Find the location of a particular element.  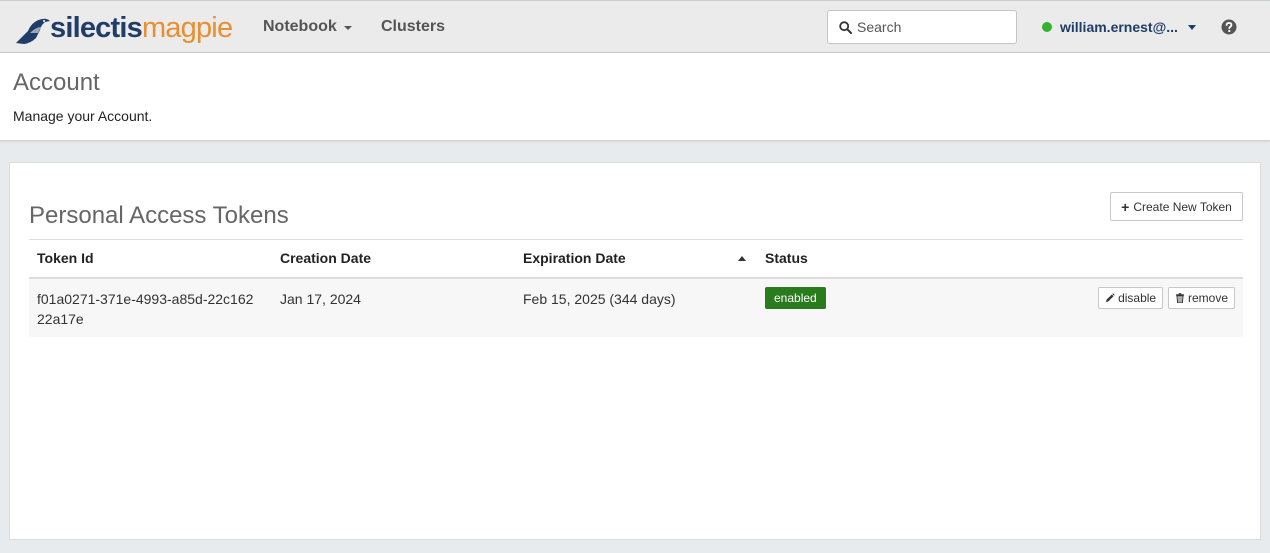

plus-icon: + is located at coordinates (1125, 206).